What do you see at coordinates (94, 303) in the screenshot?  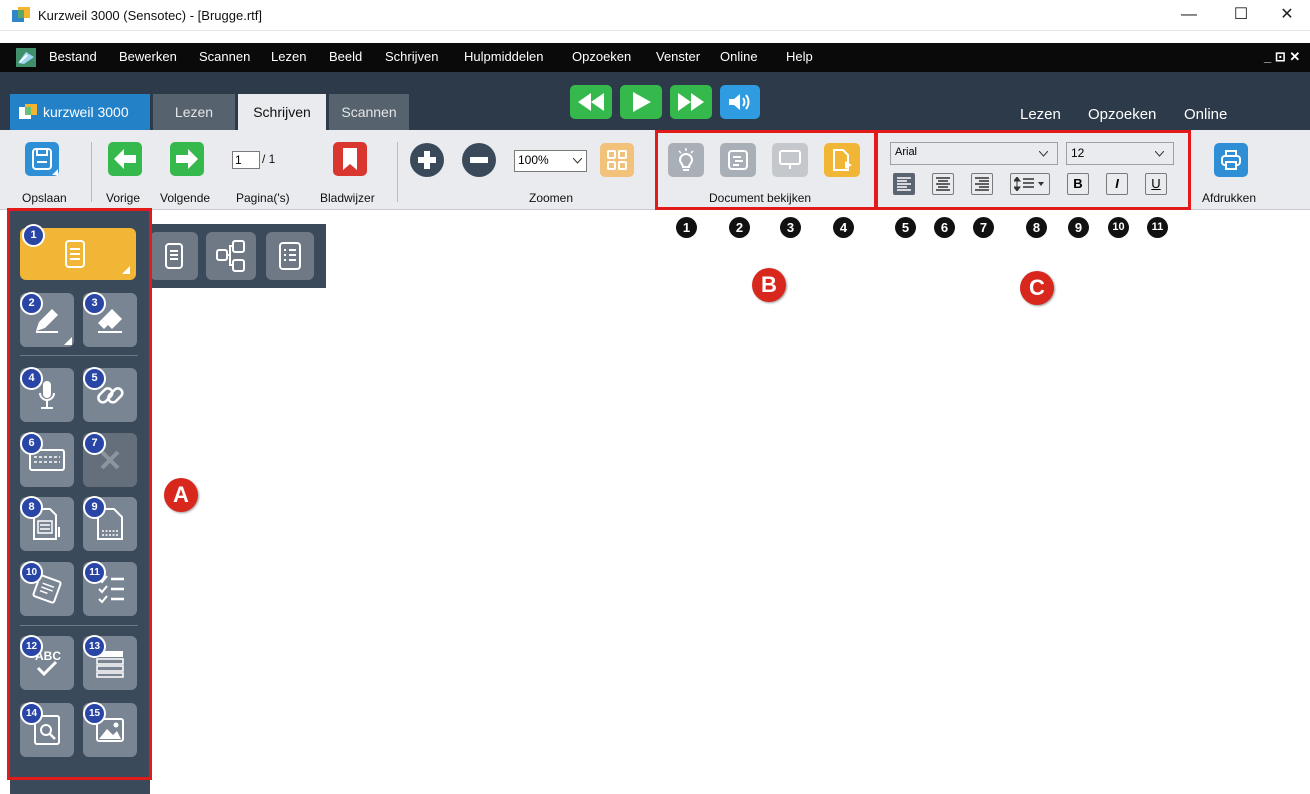 I see `tool-number-badge: 3` at bounding box center [94, 303].